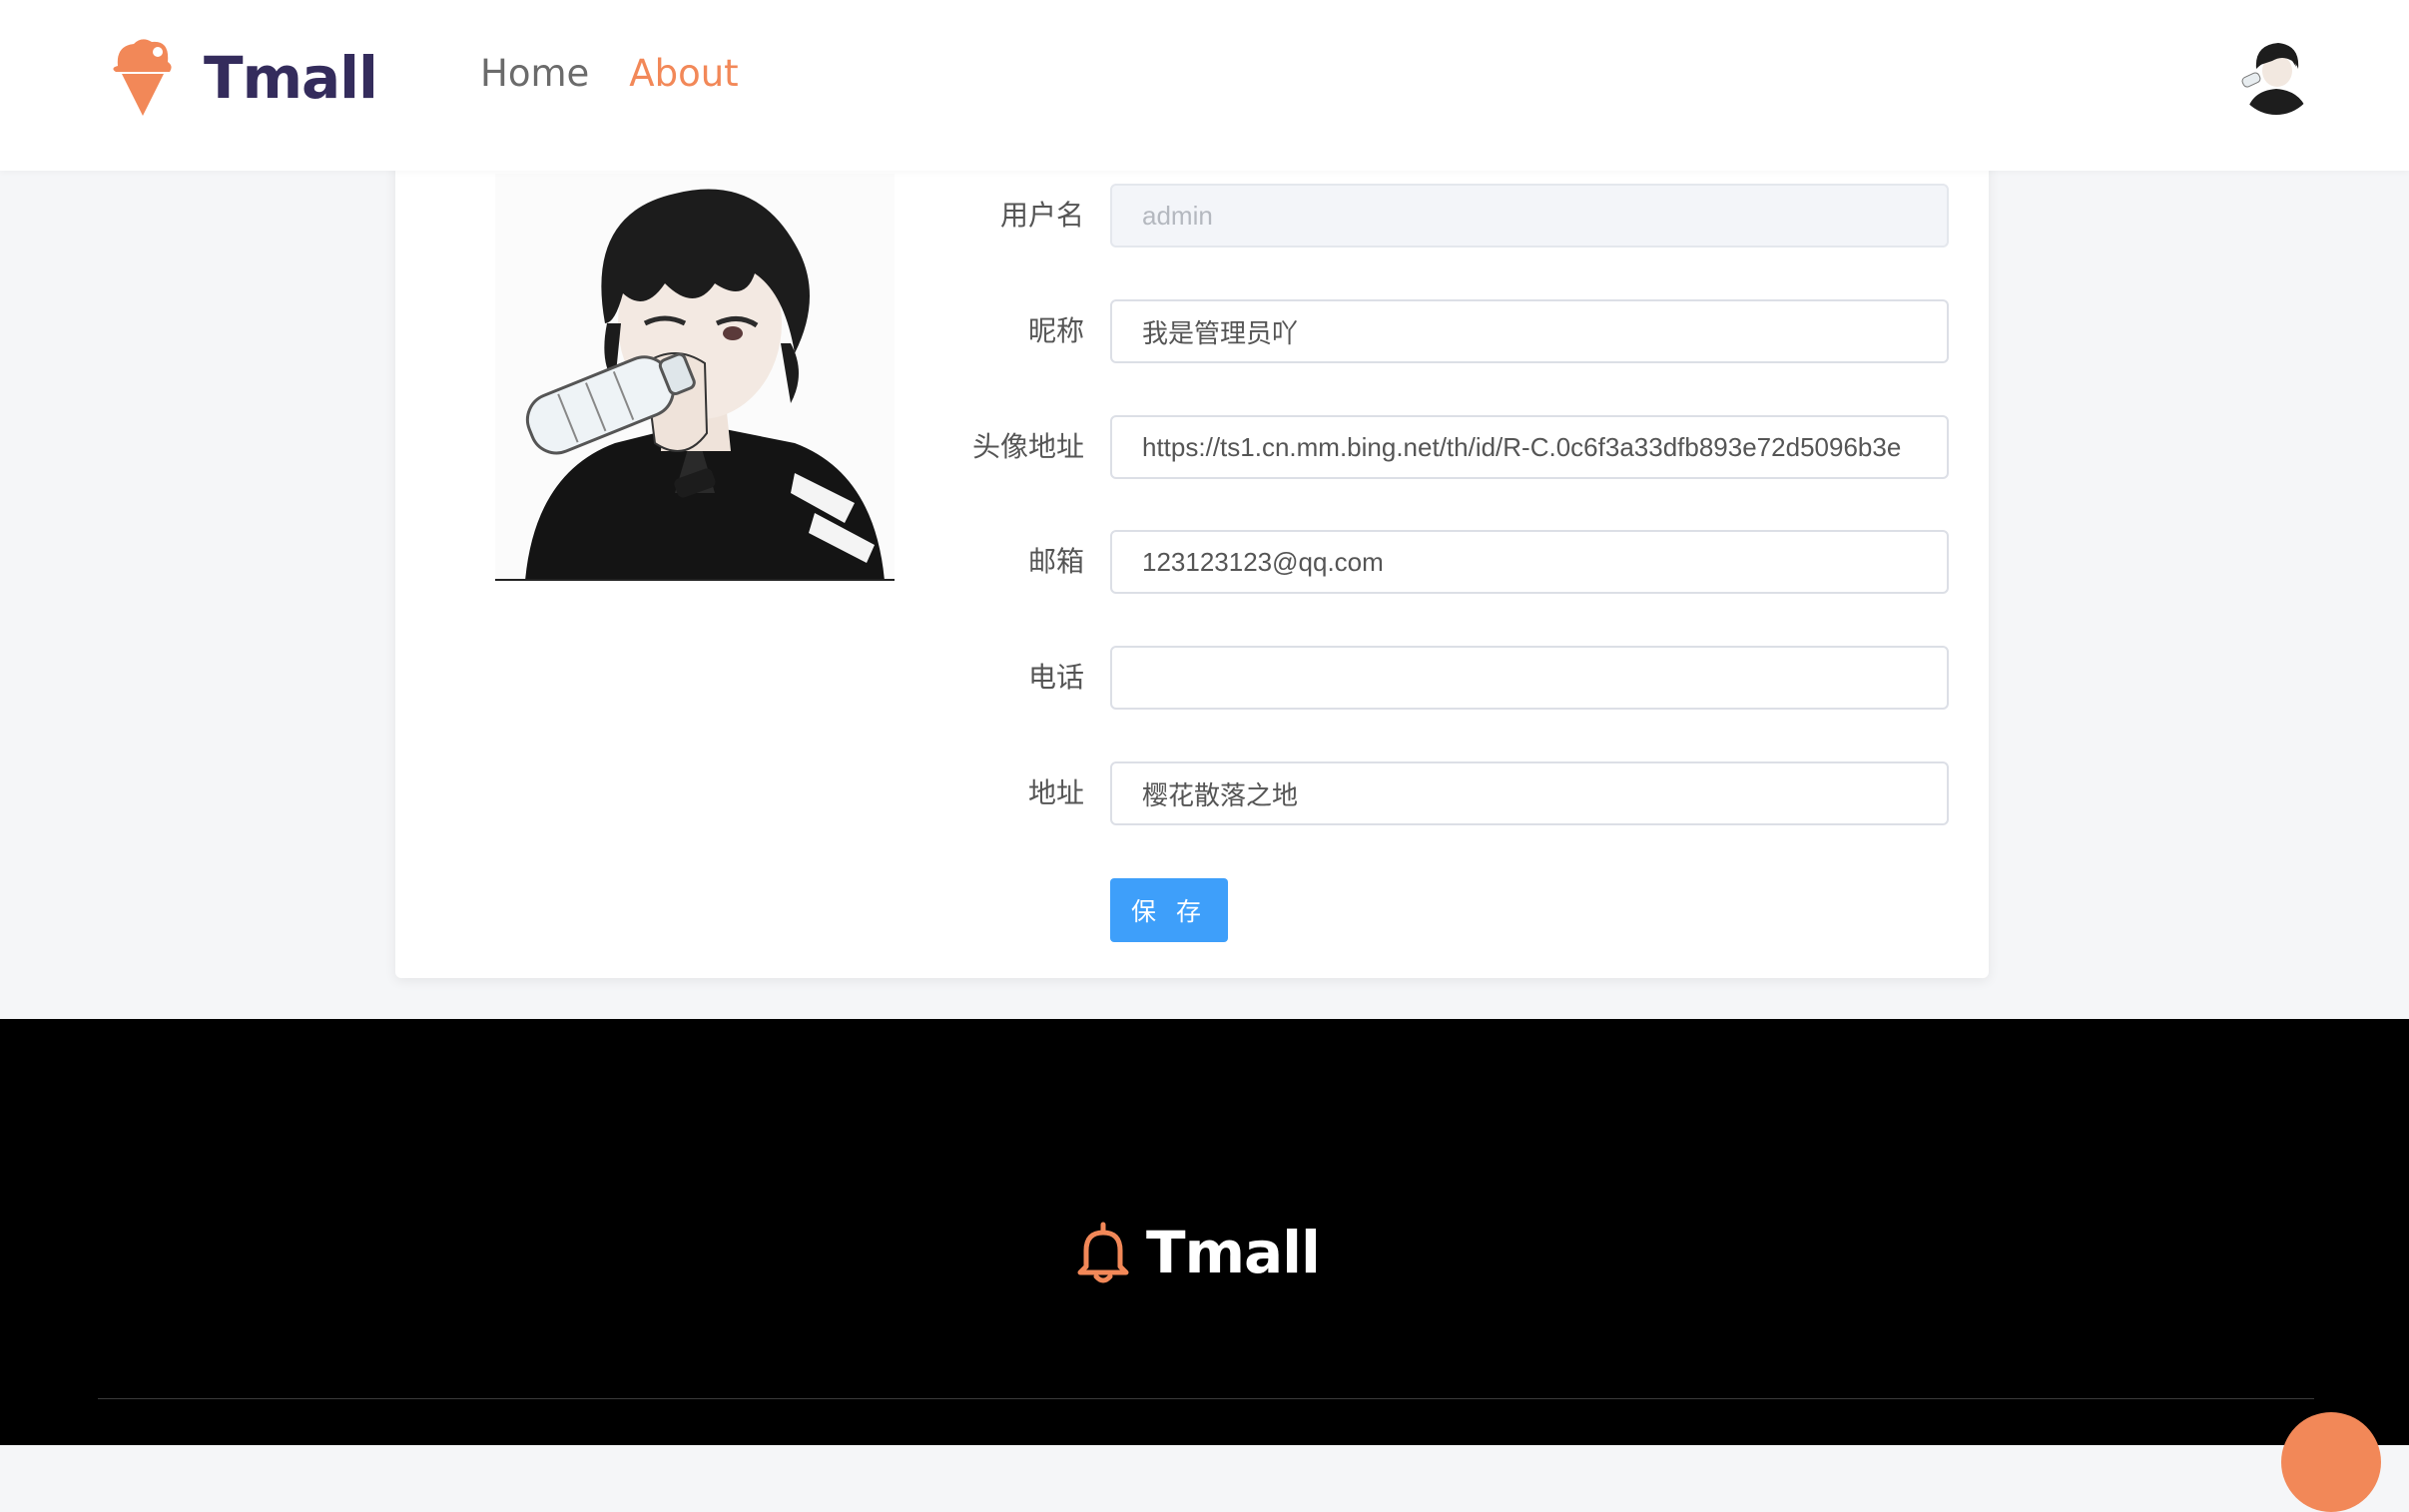 The image size is (2409, 1512). Describe the element at coordinates (1204, 85) in the screenshot. I see `top-navbar: Tmall Home About` at that location.